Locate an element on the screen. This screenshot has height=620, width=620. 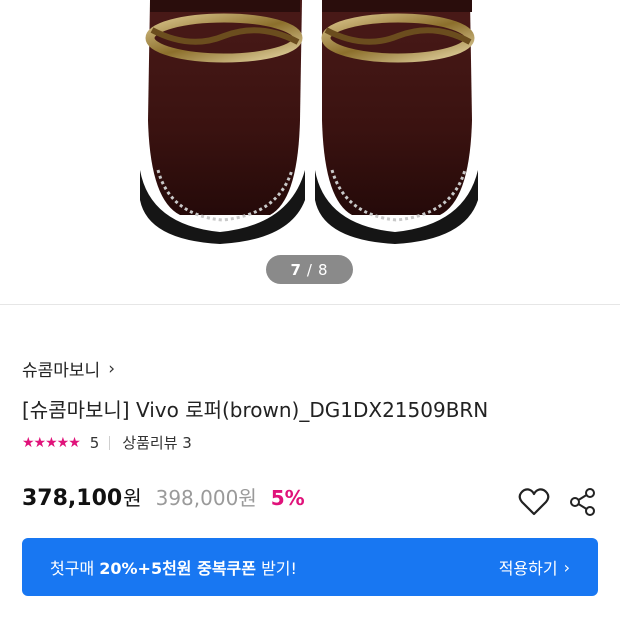
rating-row: ★★★★★ 5 상품리뷰 3 is located at coordinates (107, 442).